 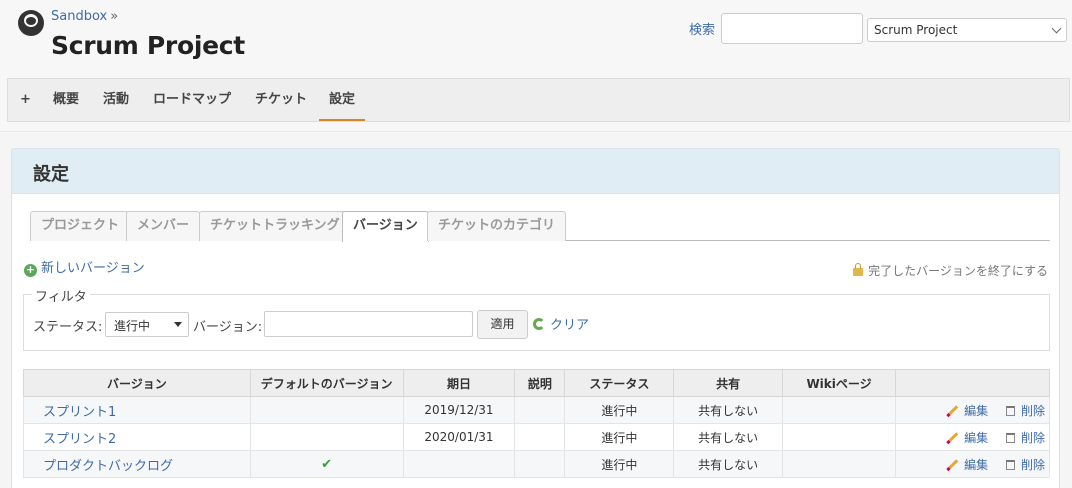 What do you see at coordinates (228, 327) in the screenshot?
I see `version-filter-label: バージョン:` at bounding box center [228, 327].